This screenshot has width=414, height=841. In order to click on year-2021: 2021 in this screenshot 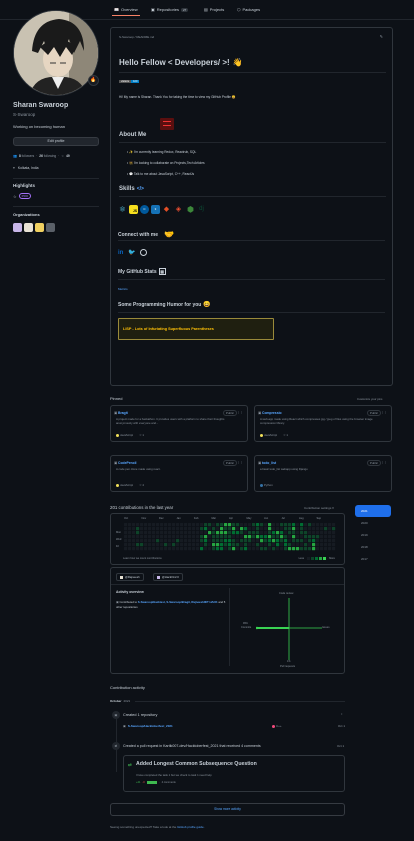, I will do `click(373, 511)`.